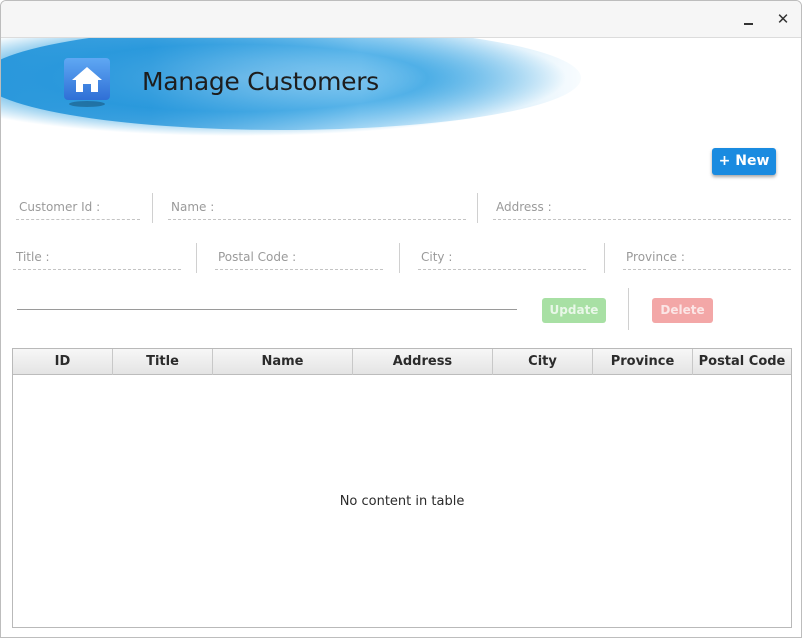 Image resolution: width=802 pixels, height=638 pixels. Describe the element at coordinates (283, 362) in the screenshot. I see `column-header-name: Name` at that location.